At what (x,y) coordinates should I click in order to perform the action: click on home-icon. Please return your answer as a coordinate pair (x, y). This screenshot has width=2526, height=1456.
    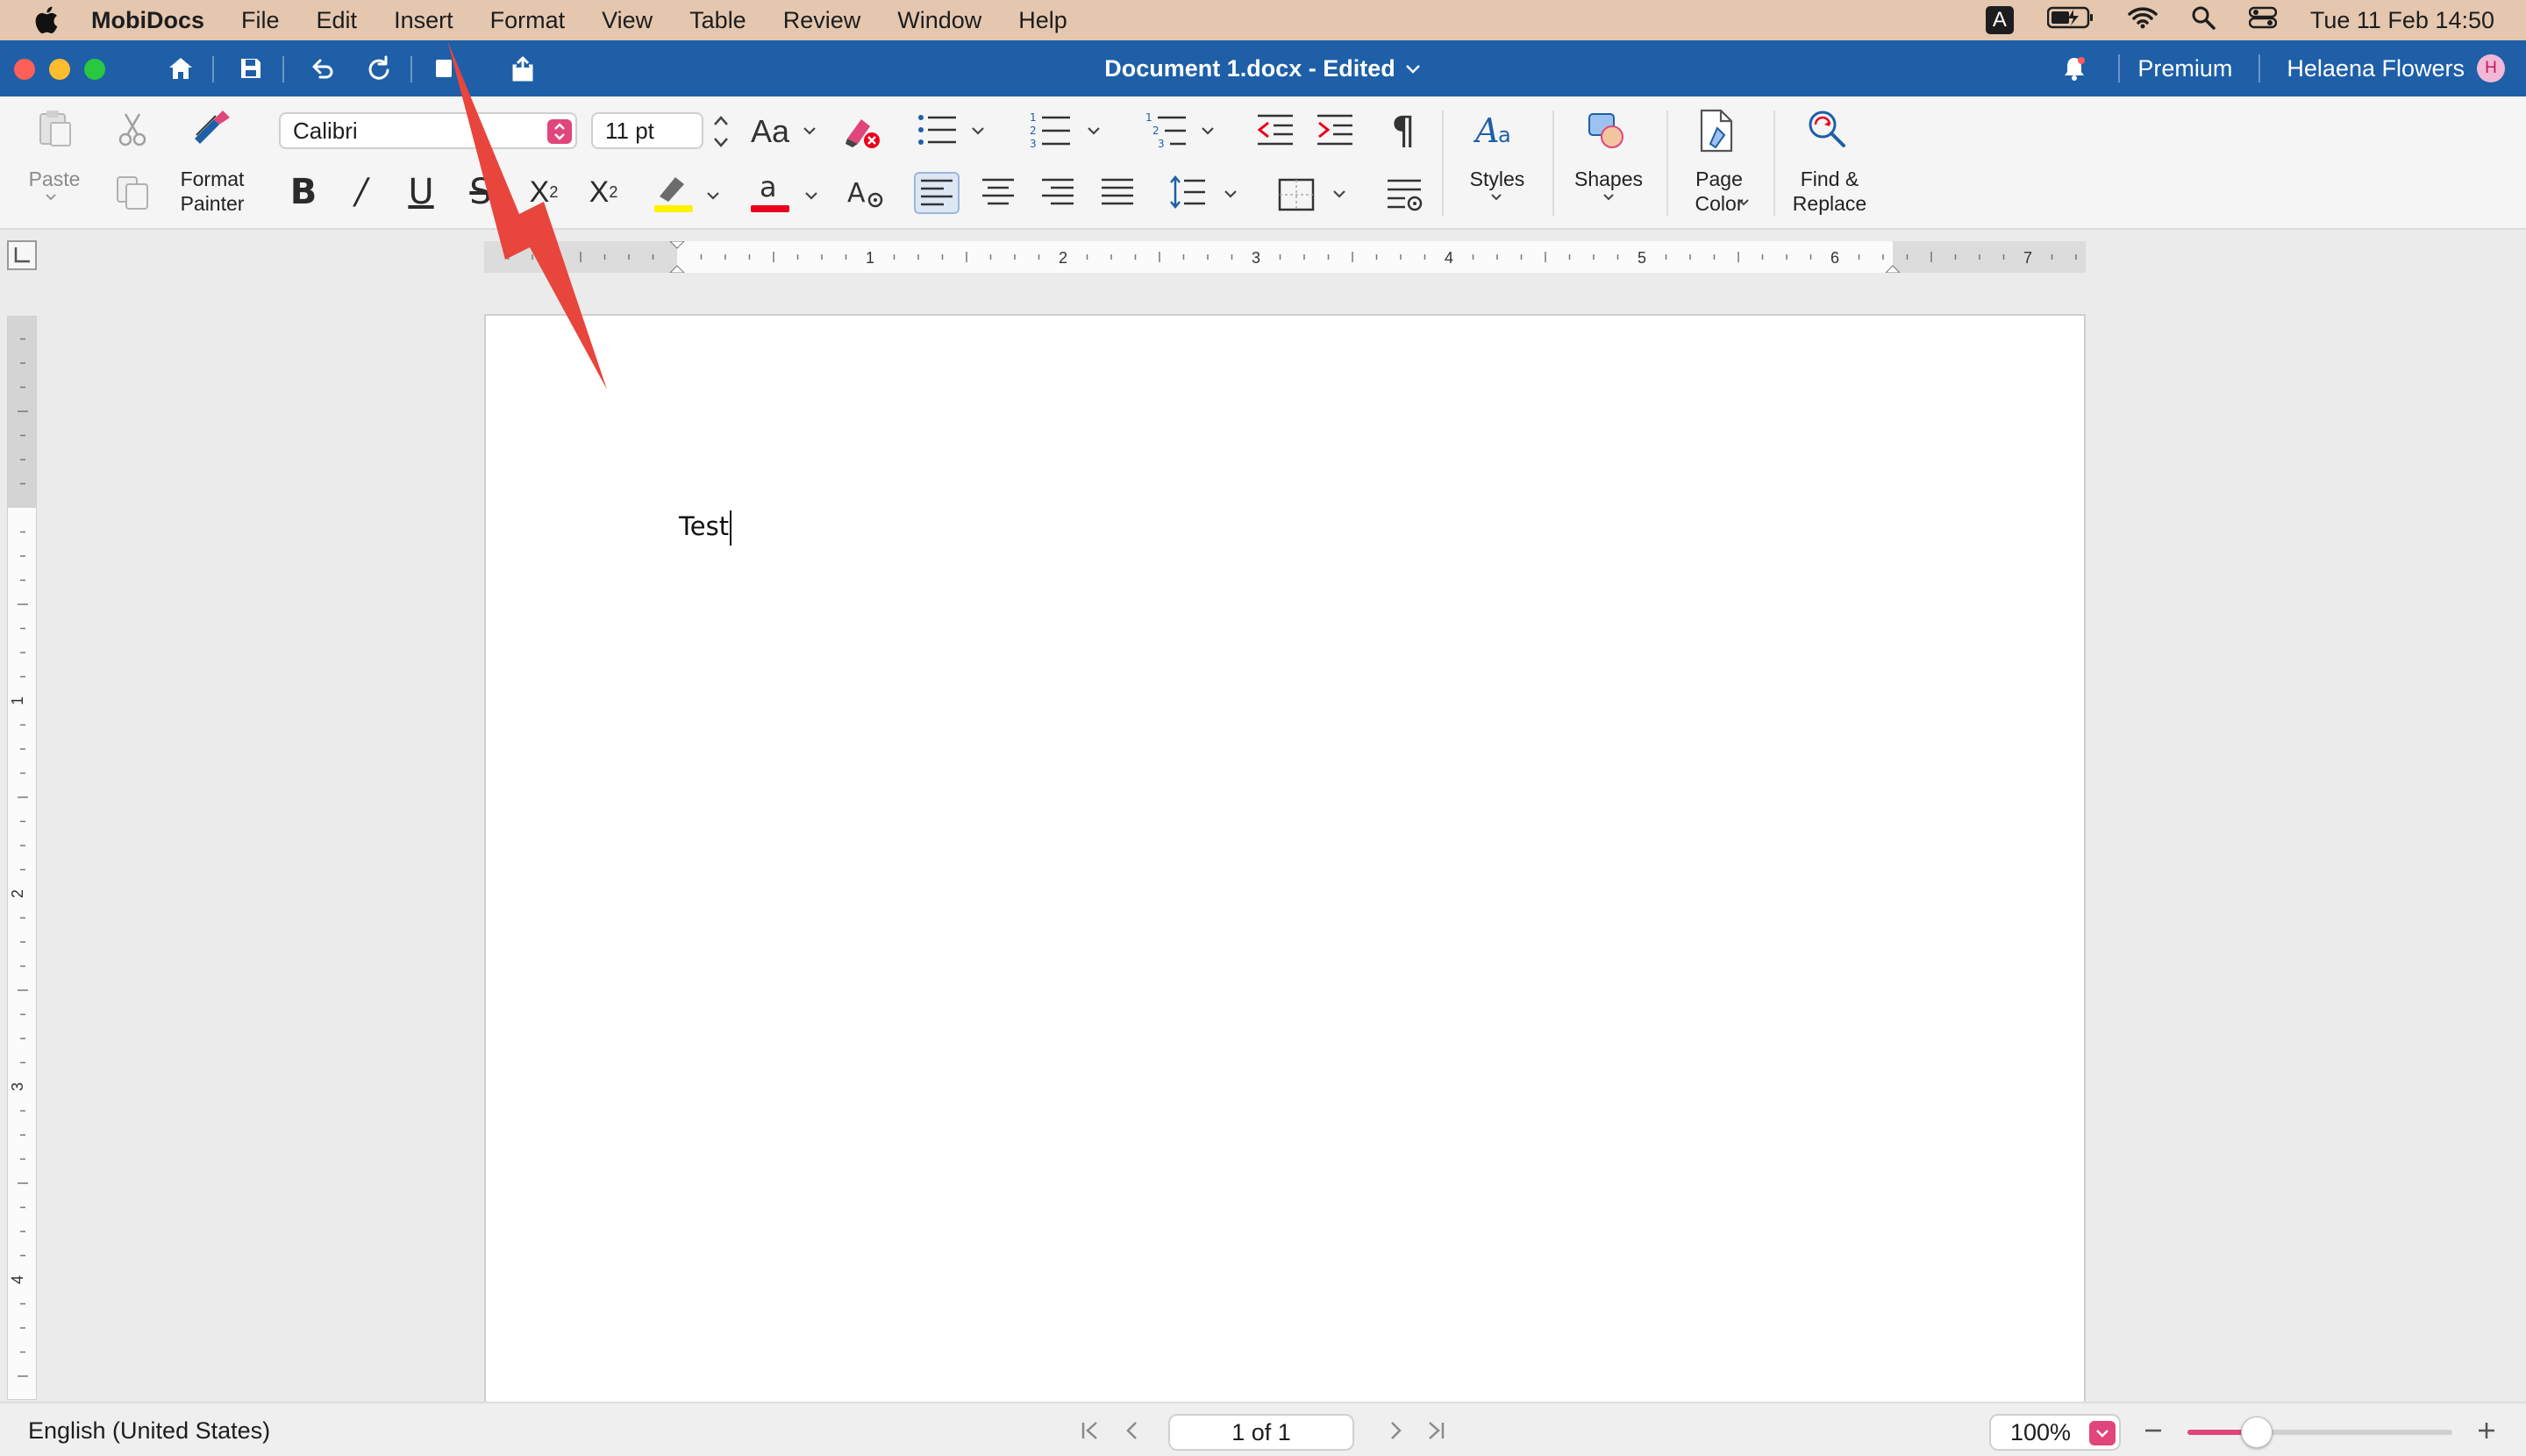
    Looking at the image, I should click on (180, 68).